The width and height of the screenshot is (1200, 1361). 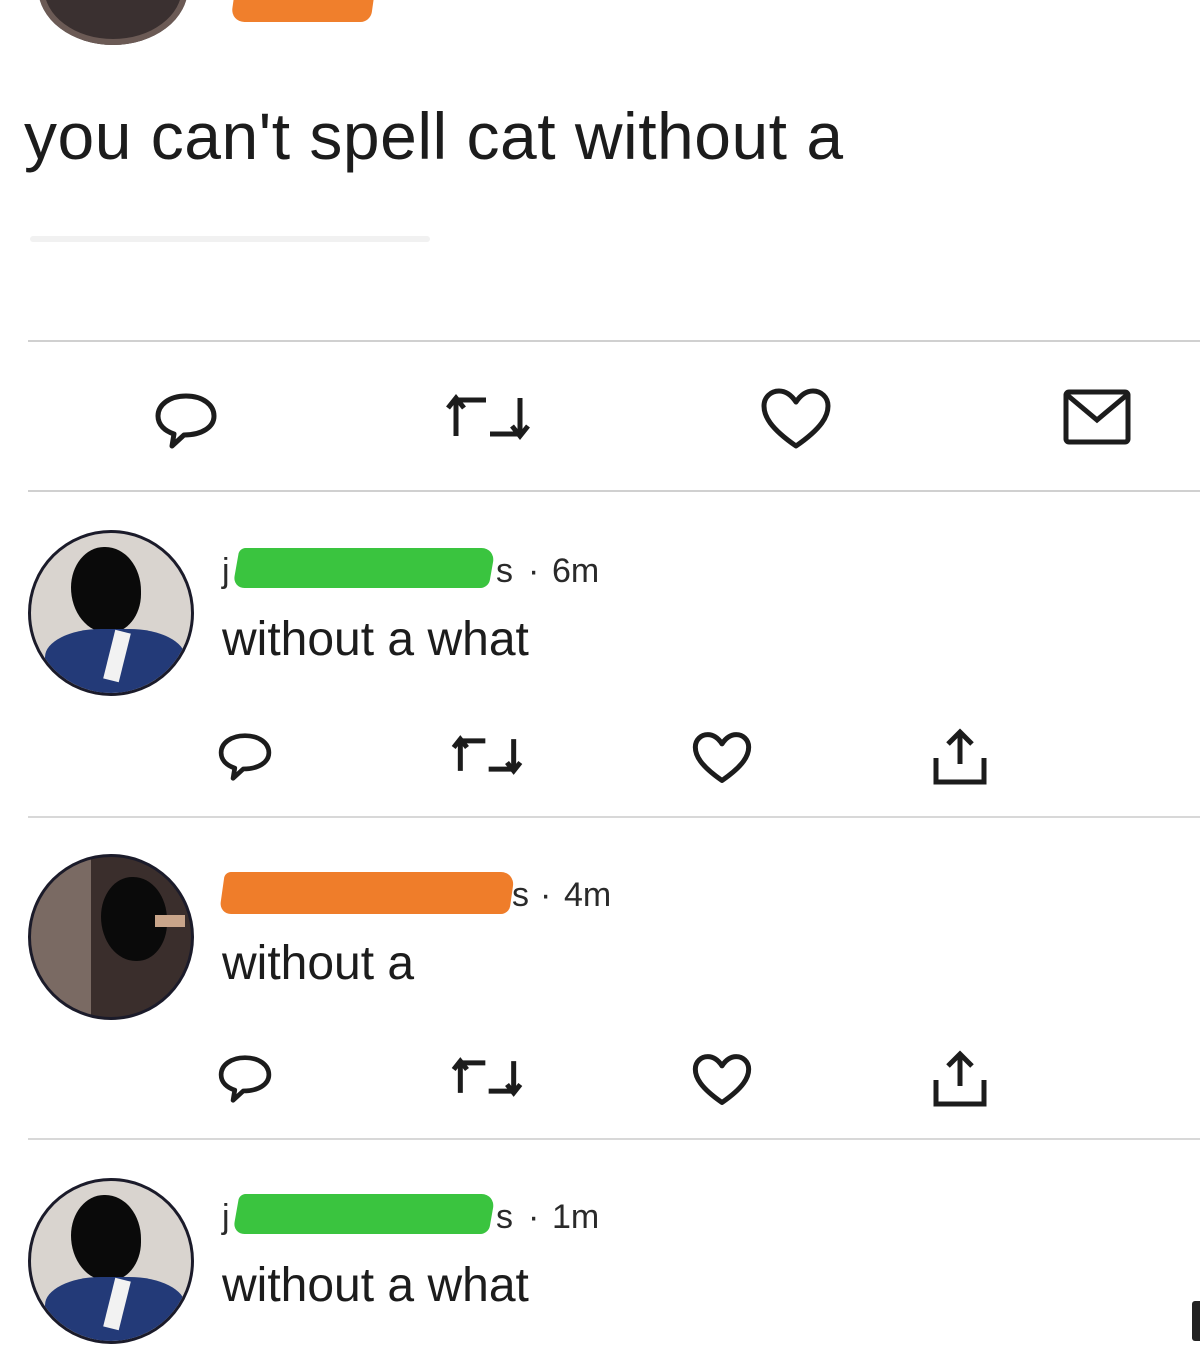 What do you see at coordinates (588, 895) in the screenshot?
I see `reply-time: 4m` at bounding box center [588, 895].